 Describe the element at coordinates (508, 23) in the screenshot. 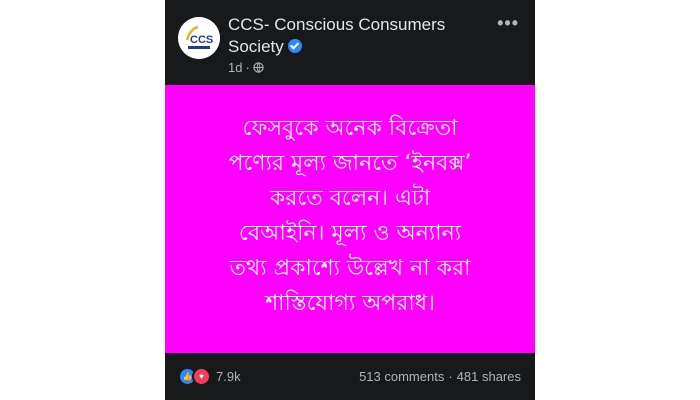

I see `more-options-icon: •••` at that location.